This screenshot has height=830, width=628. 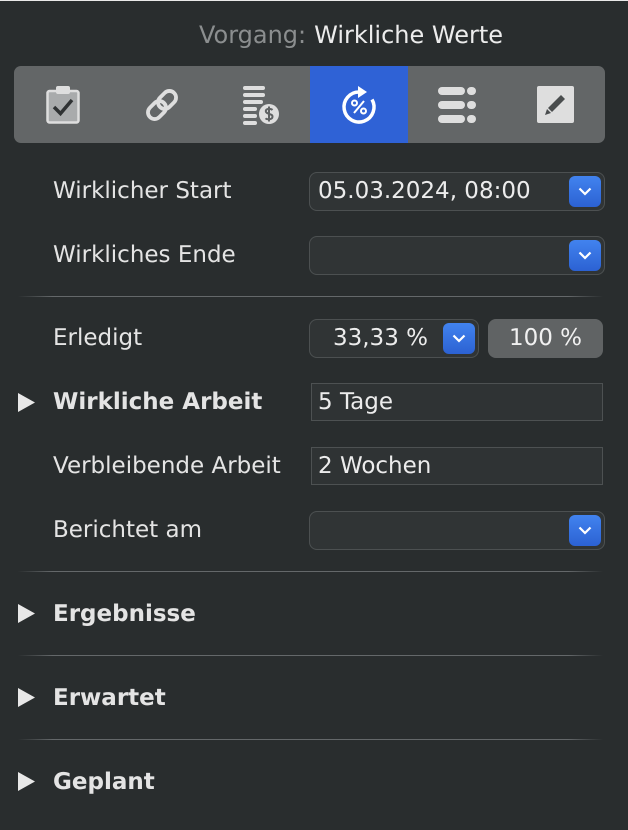 I want to click on field-label: Berichtet am, so click(x=127, y=530).